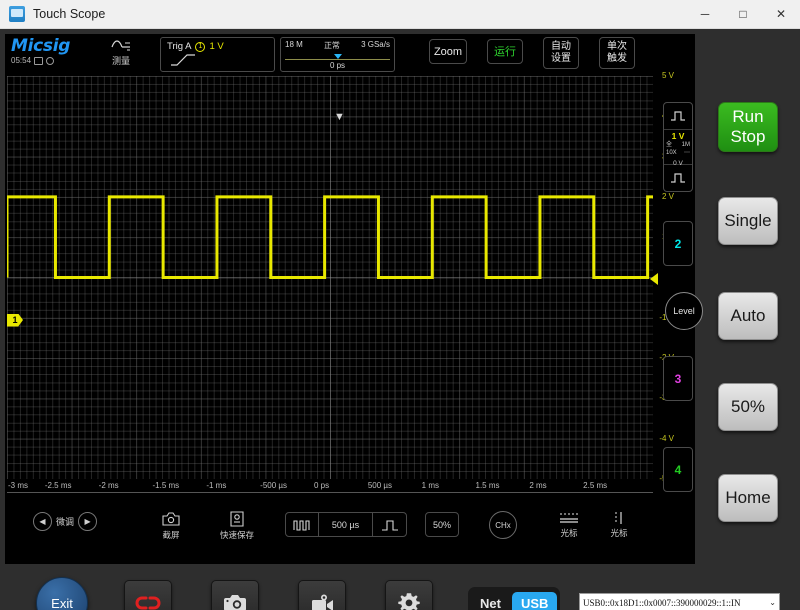 The width and height of the screenshot is (800, 610). I want to click on trigger-name: Trig A, so click(179, 46).